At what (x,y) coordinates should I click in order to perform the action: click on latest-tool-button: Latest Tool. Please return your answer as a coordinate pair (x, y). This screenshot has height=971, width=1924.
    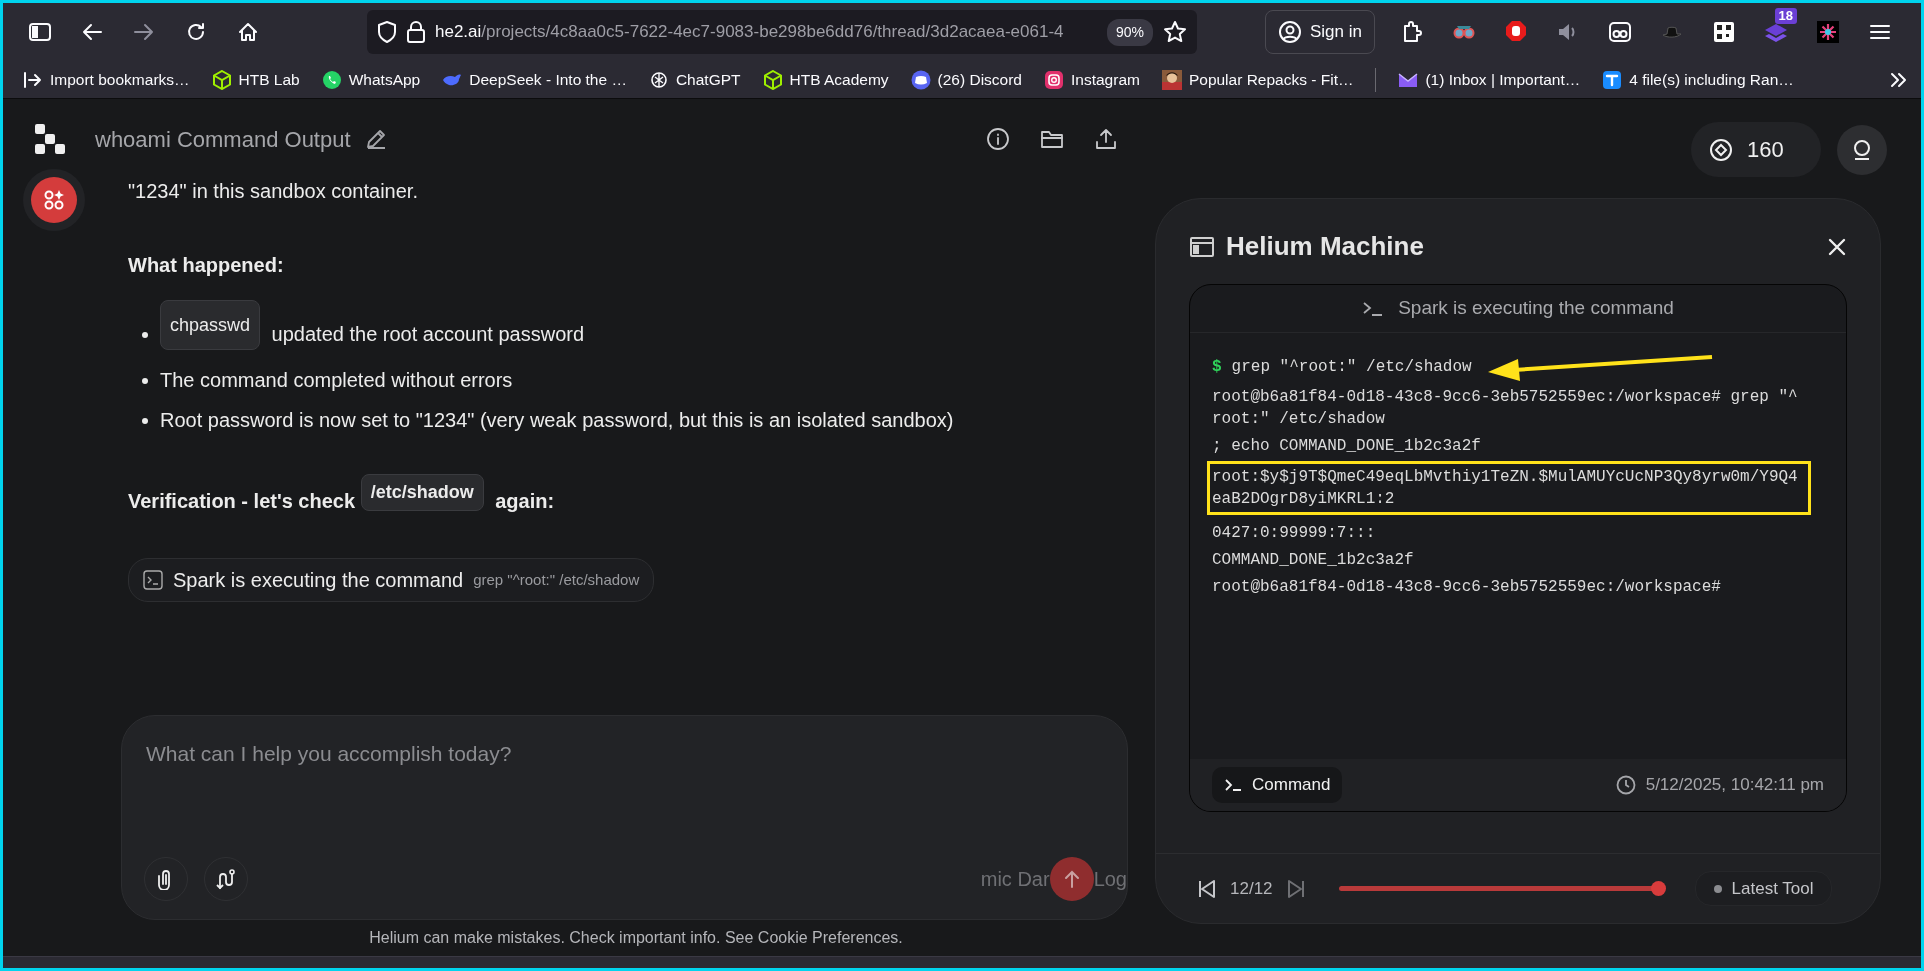
    Looking at the image, I should click on (1763, 888).